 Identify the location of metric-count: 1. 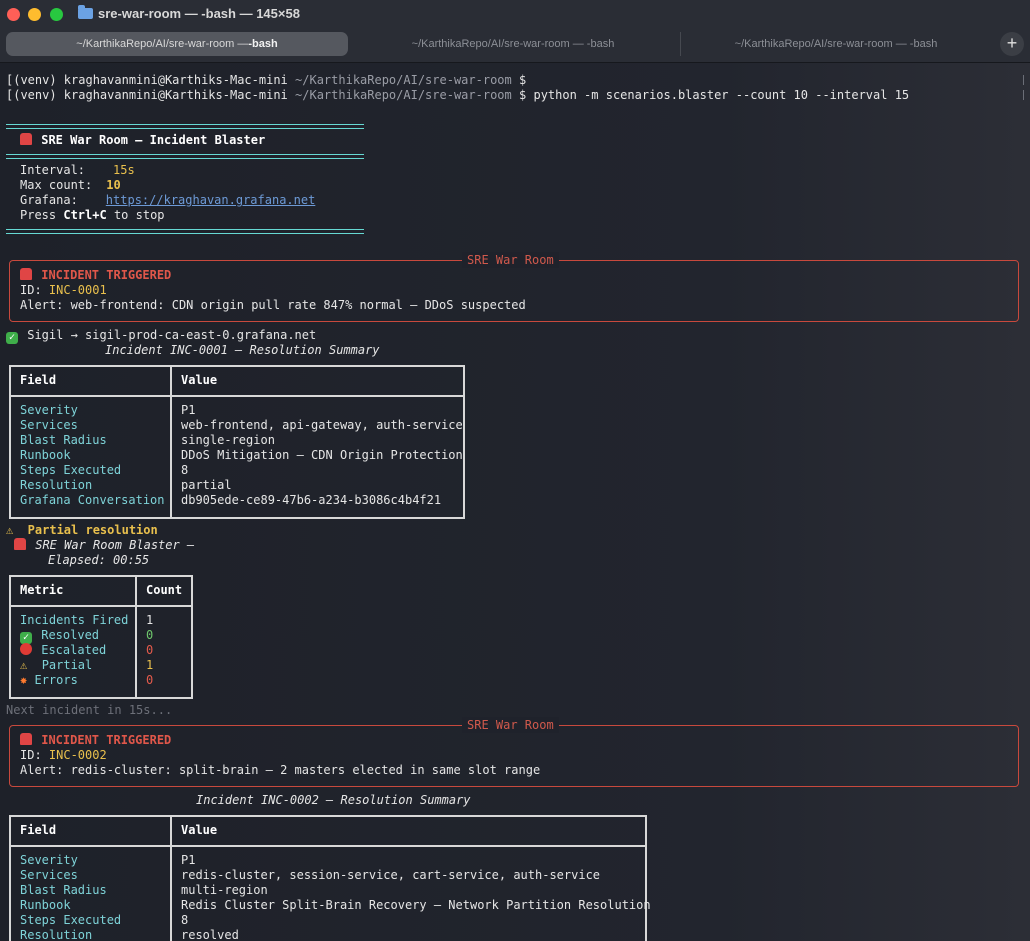
(150, 620).